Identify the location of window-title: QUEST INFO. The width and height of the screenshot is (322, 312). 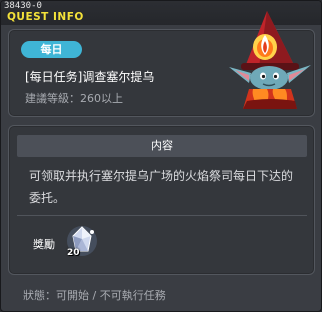
(45, 17).